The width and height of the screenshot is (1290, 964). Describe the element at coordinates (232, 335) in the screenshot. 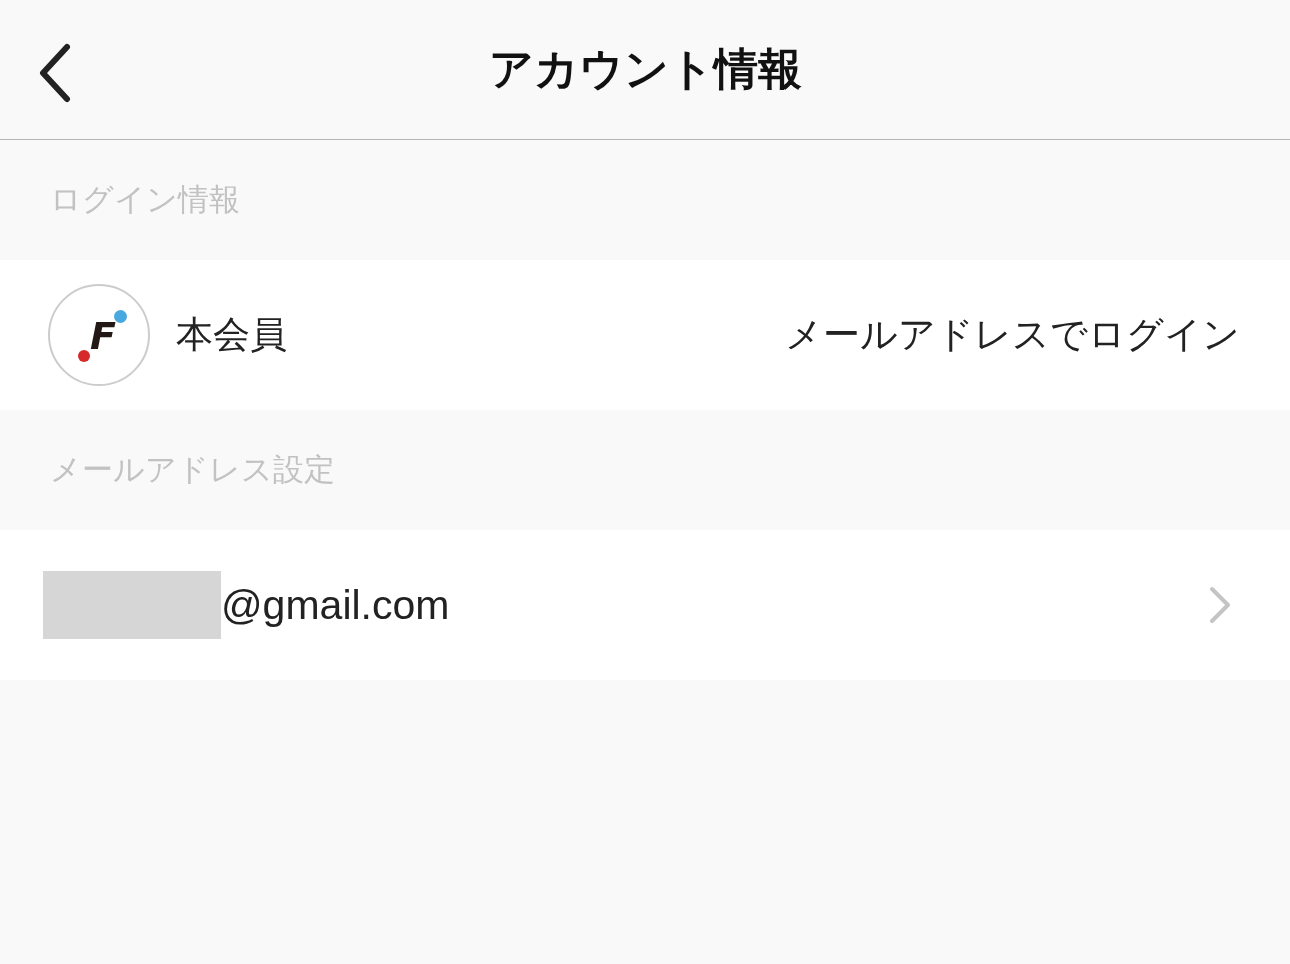

I see `member-status: 本会員` at that location.